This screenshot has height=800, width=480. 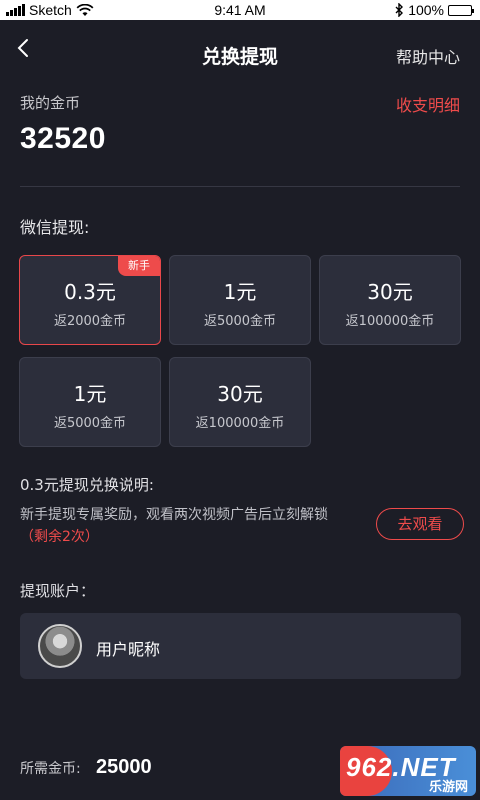 What do you see at coordinates (124, 767) in the screenshot?
I see `required-coins-value: 25000` at bounding box center [124, 767].